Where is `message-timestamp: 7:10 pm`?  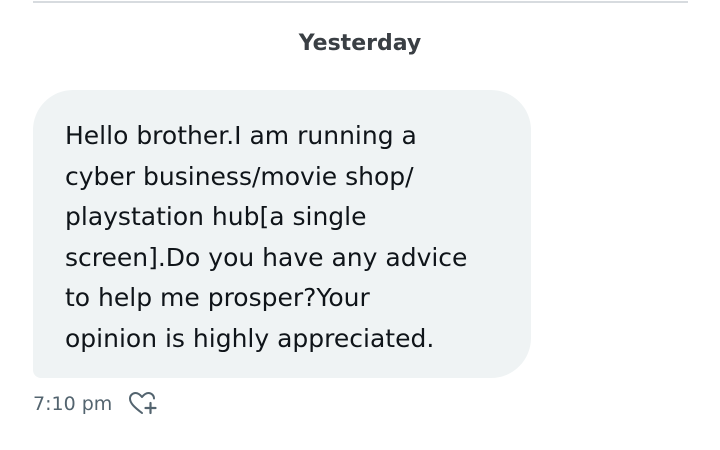
message-timestamp: 7:10 pm is located at coordinates (73, 404).